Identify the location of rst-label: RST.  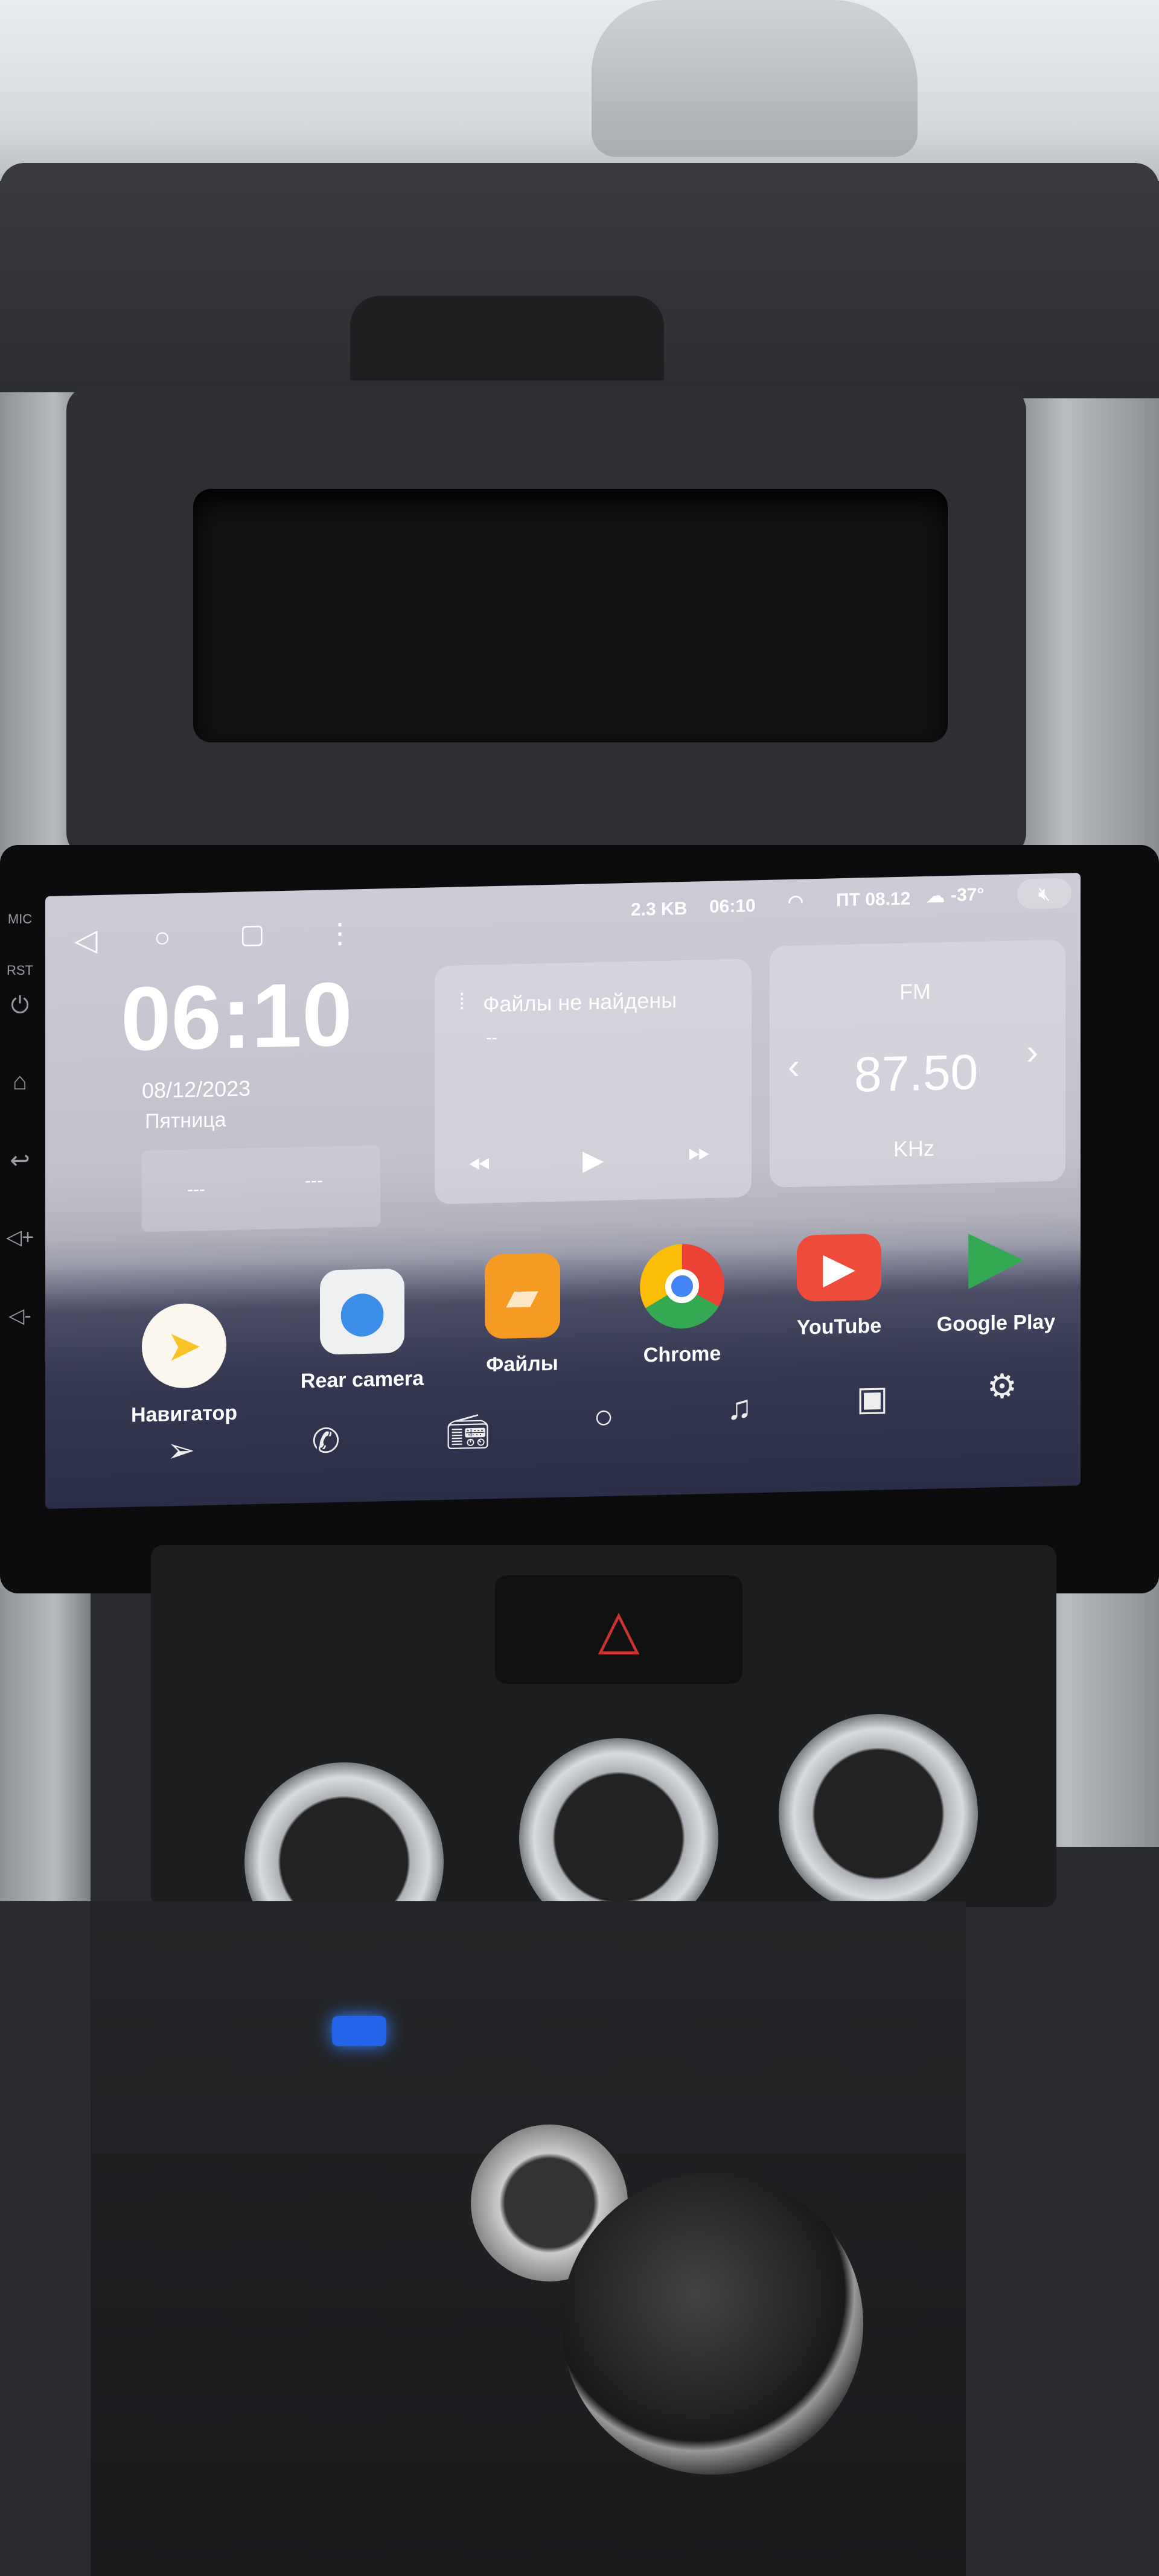
(20, 970).